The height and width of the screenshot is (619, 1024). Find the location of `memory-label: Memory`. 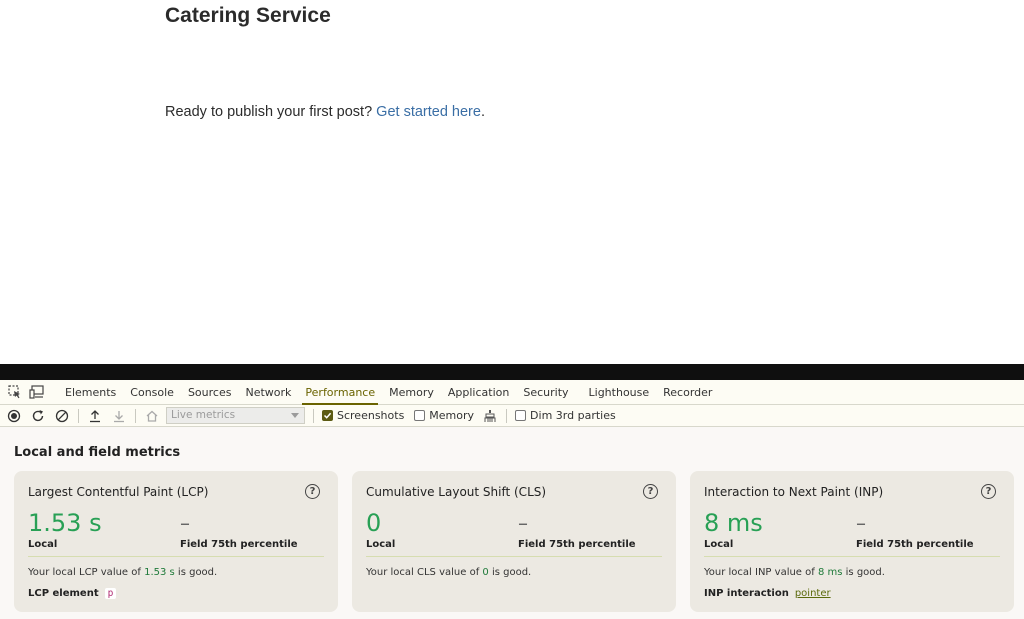

memory-label: Memory is located at coordinates (452, 415).